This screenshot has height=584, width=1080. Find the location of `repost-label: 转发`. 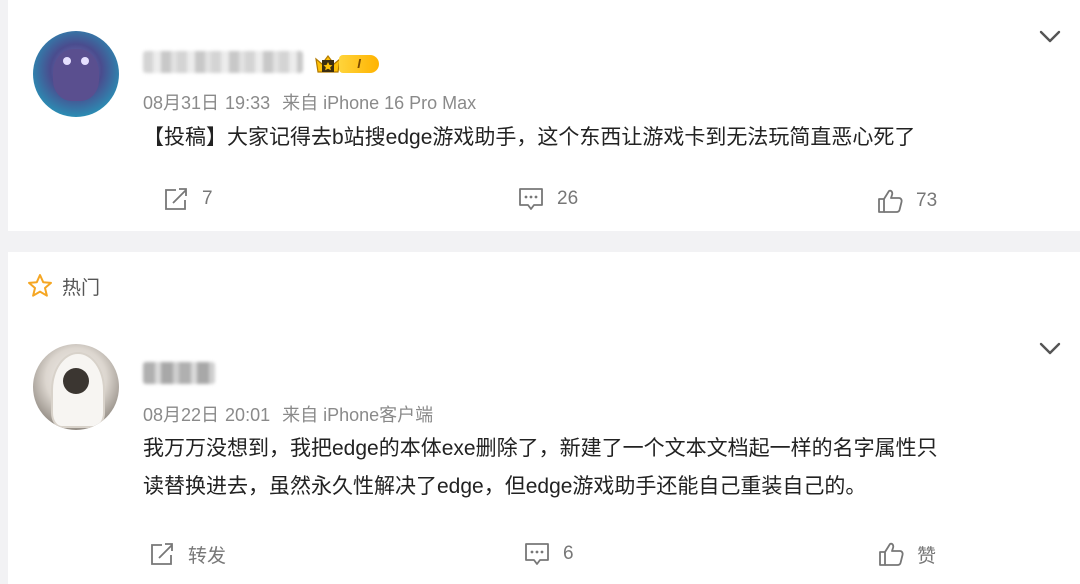

repost-label: 转发 is located at coordinates (207, 556).